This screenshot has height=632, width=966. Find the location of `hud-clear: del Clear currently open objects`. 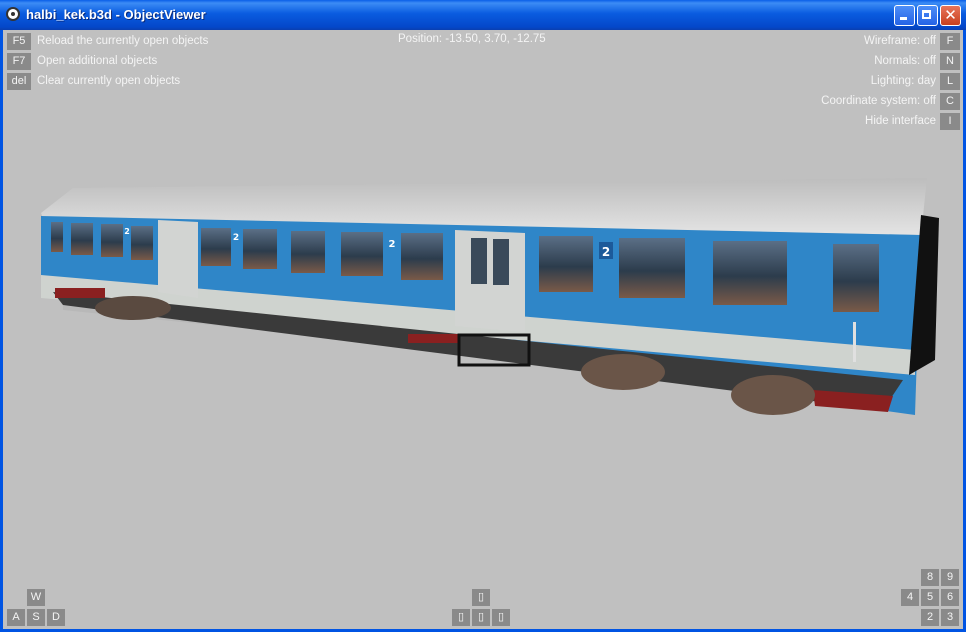

hud-clear: del Clear currently open objects is located at coordinates (93, 81).